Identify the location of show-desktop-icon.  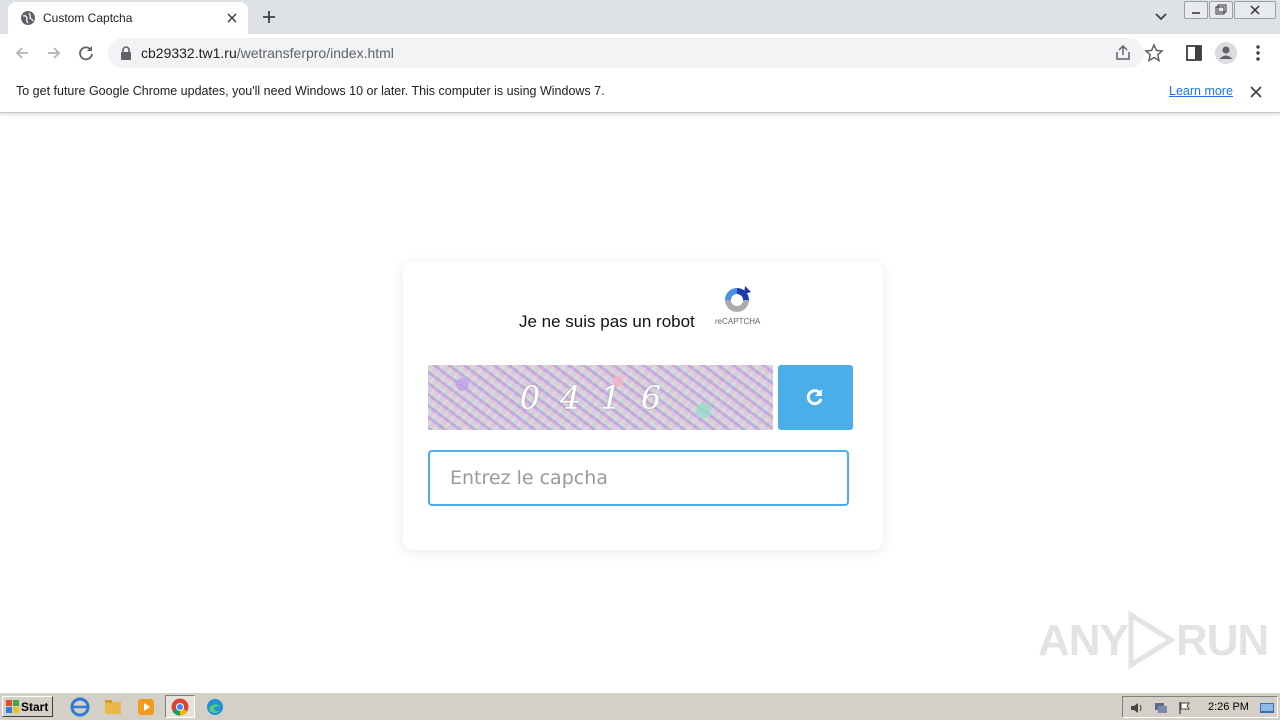
(1267, 708).